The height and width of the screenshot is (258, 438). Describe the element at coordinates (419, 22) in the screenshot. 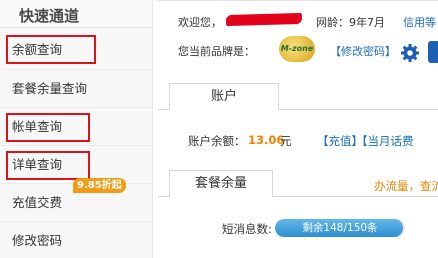

I see `credit-level-link: 信用等` at that location.